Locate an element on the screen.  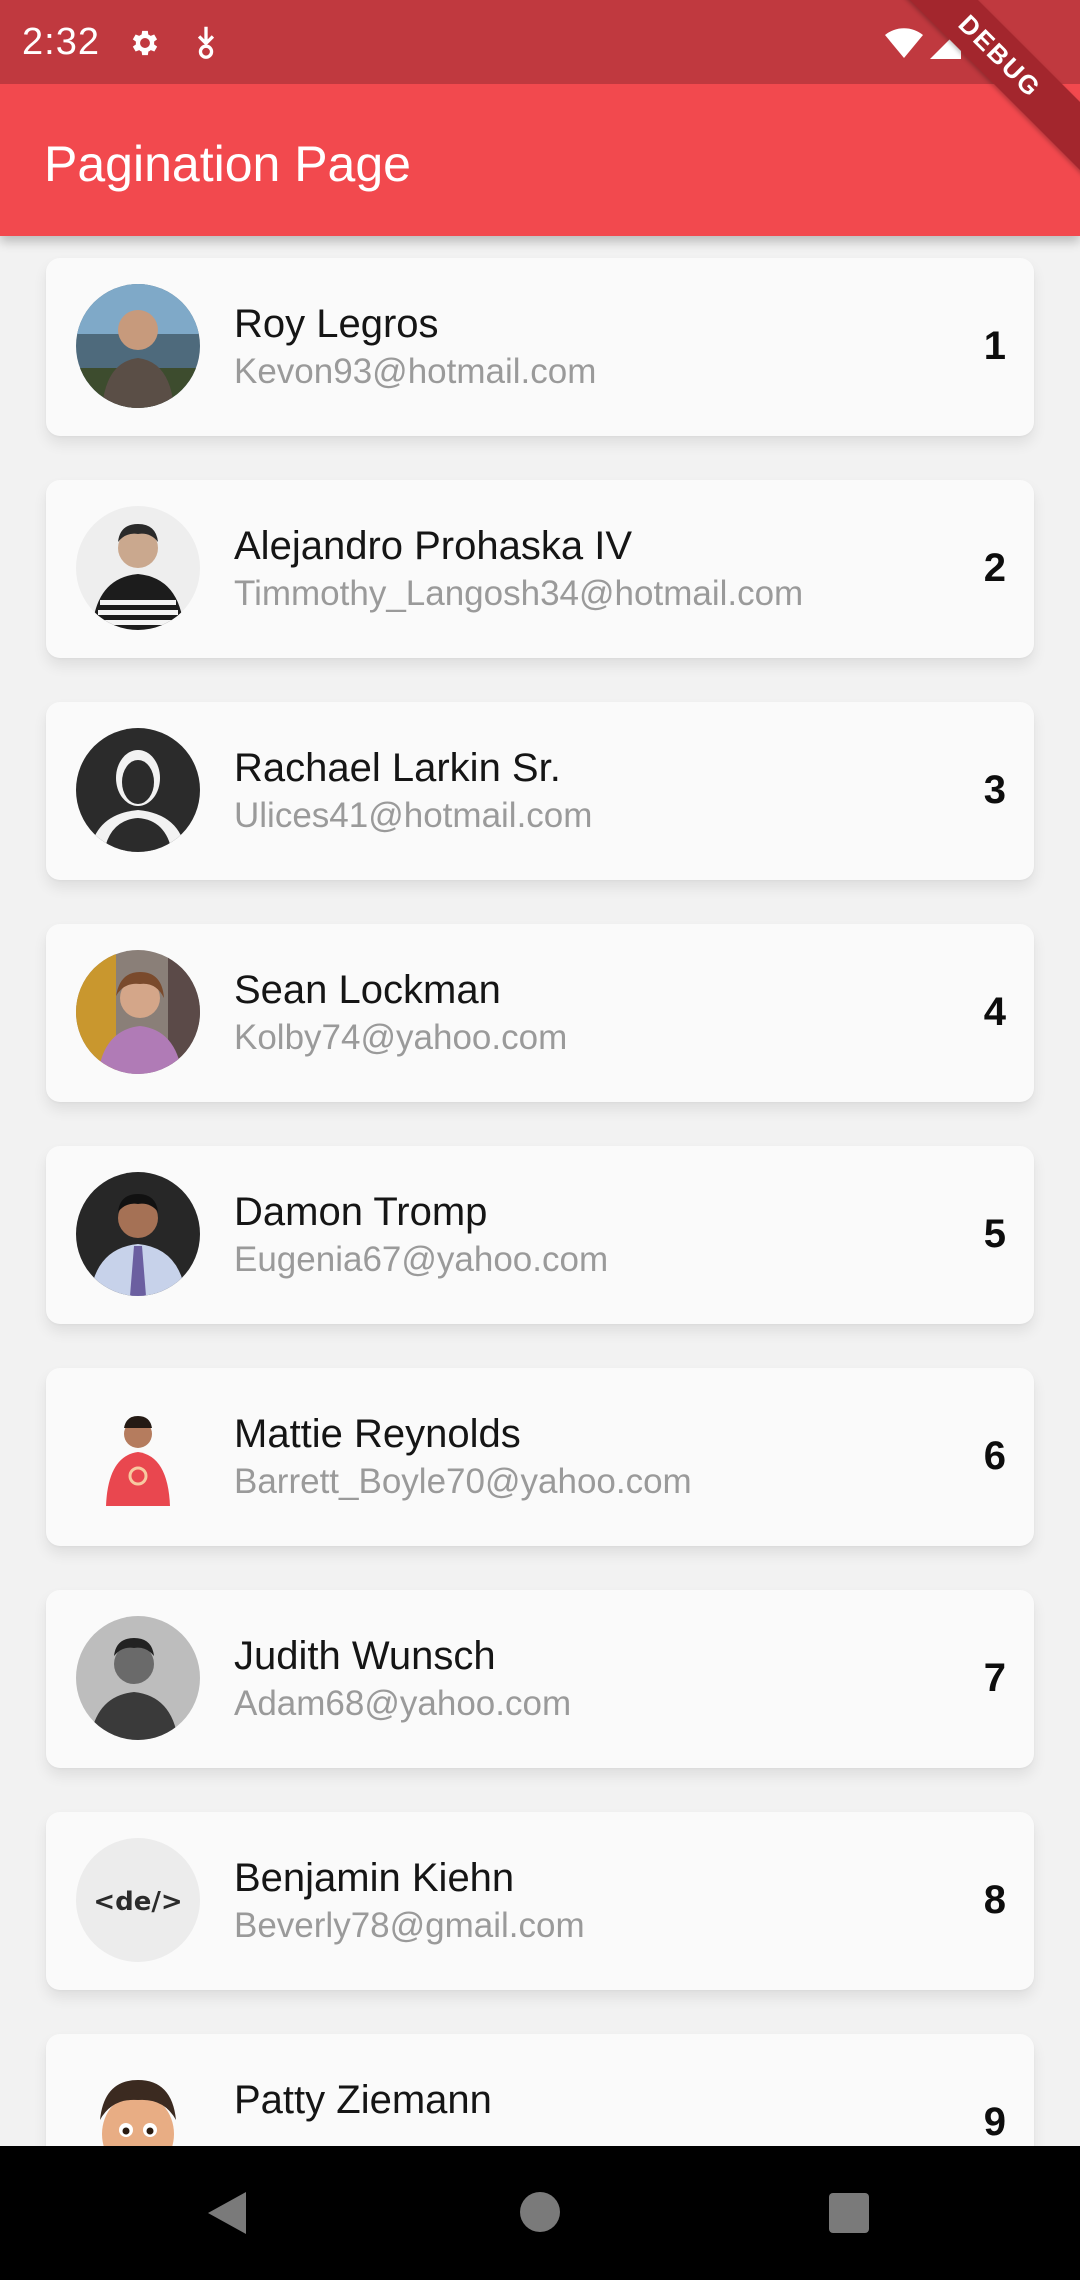
user-index: 4 is located at coordinates (994, 1012).